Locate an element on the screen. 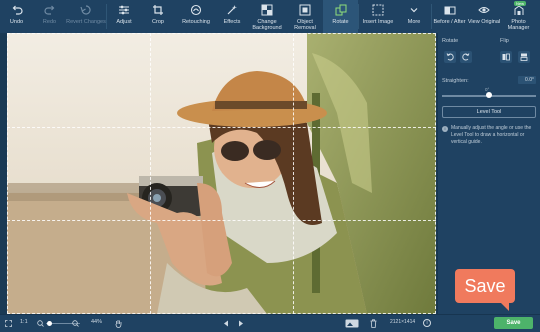 The width and height of the screenshot is (540, 332). crop-button: Crop is located at coordinates (158, 16).